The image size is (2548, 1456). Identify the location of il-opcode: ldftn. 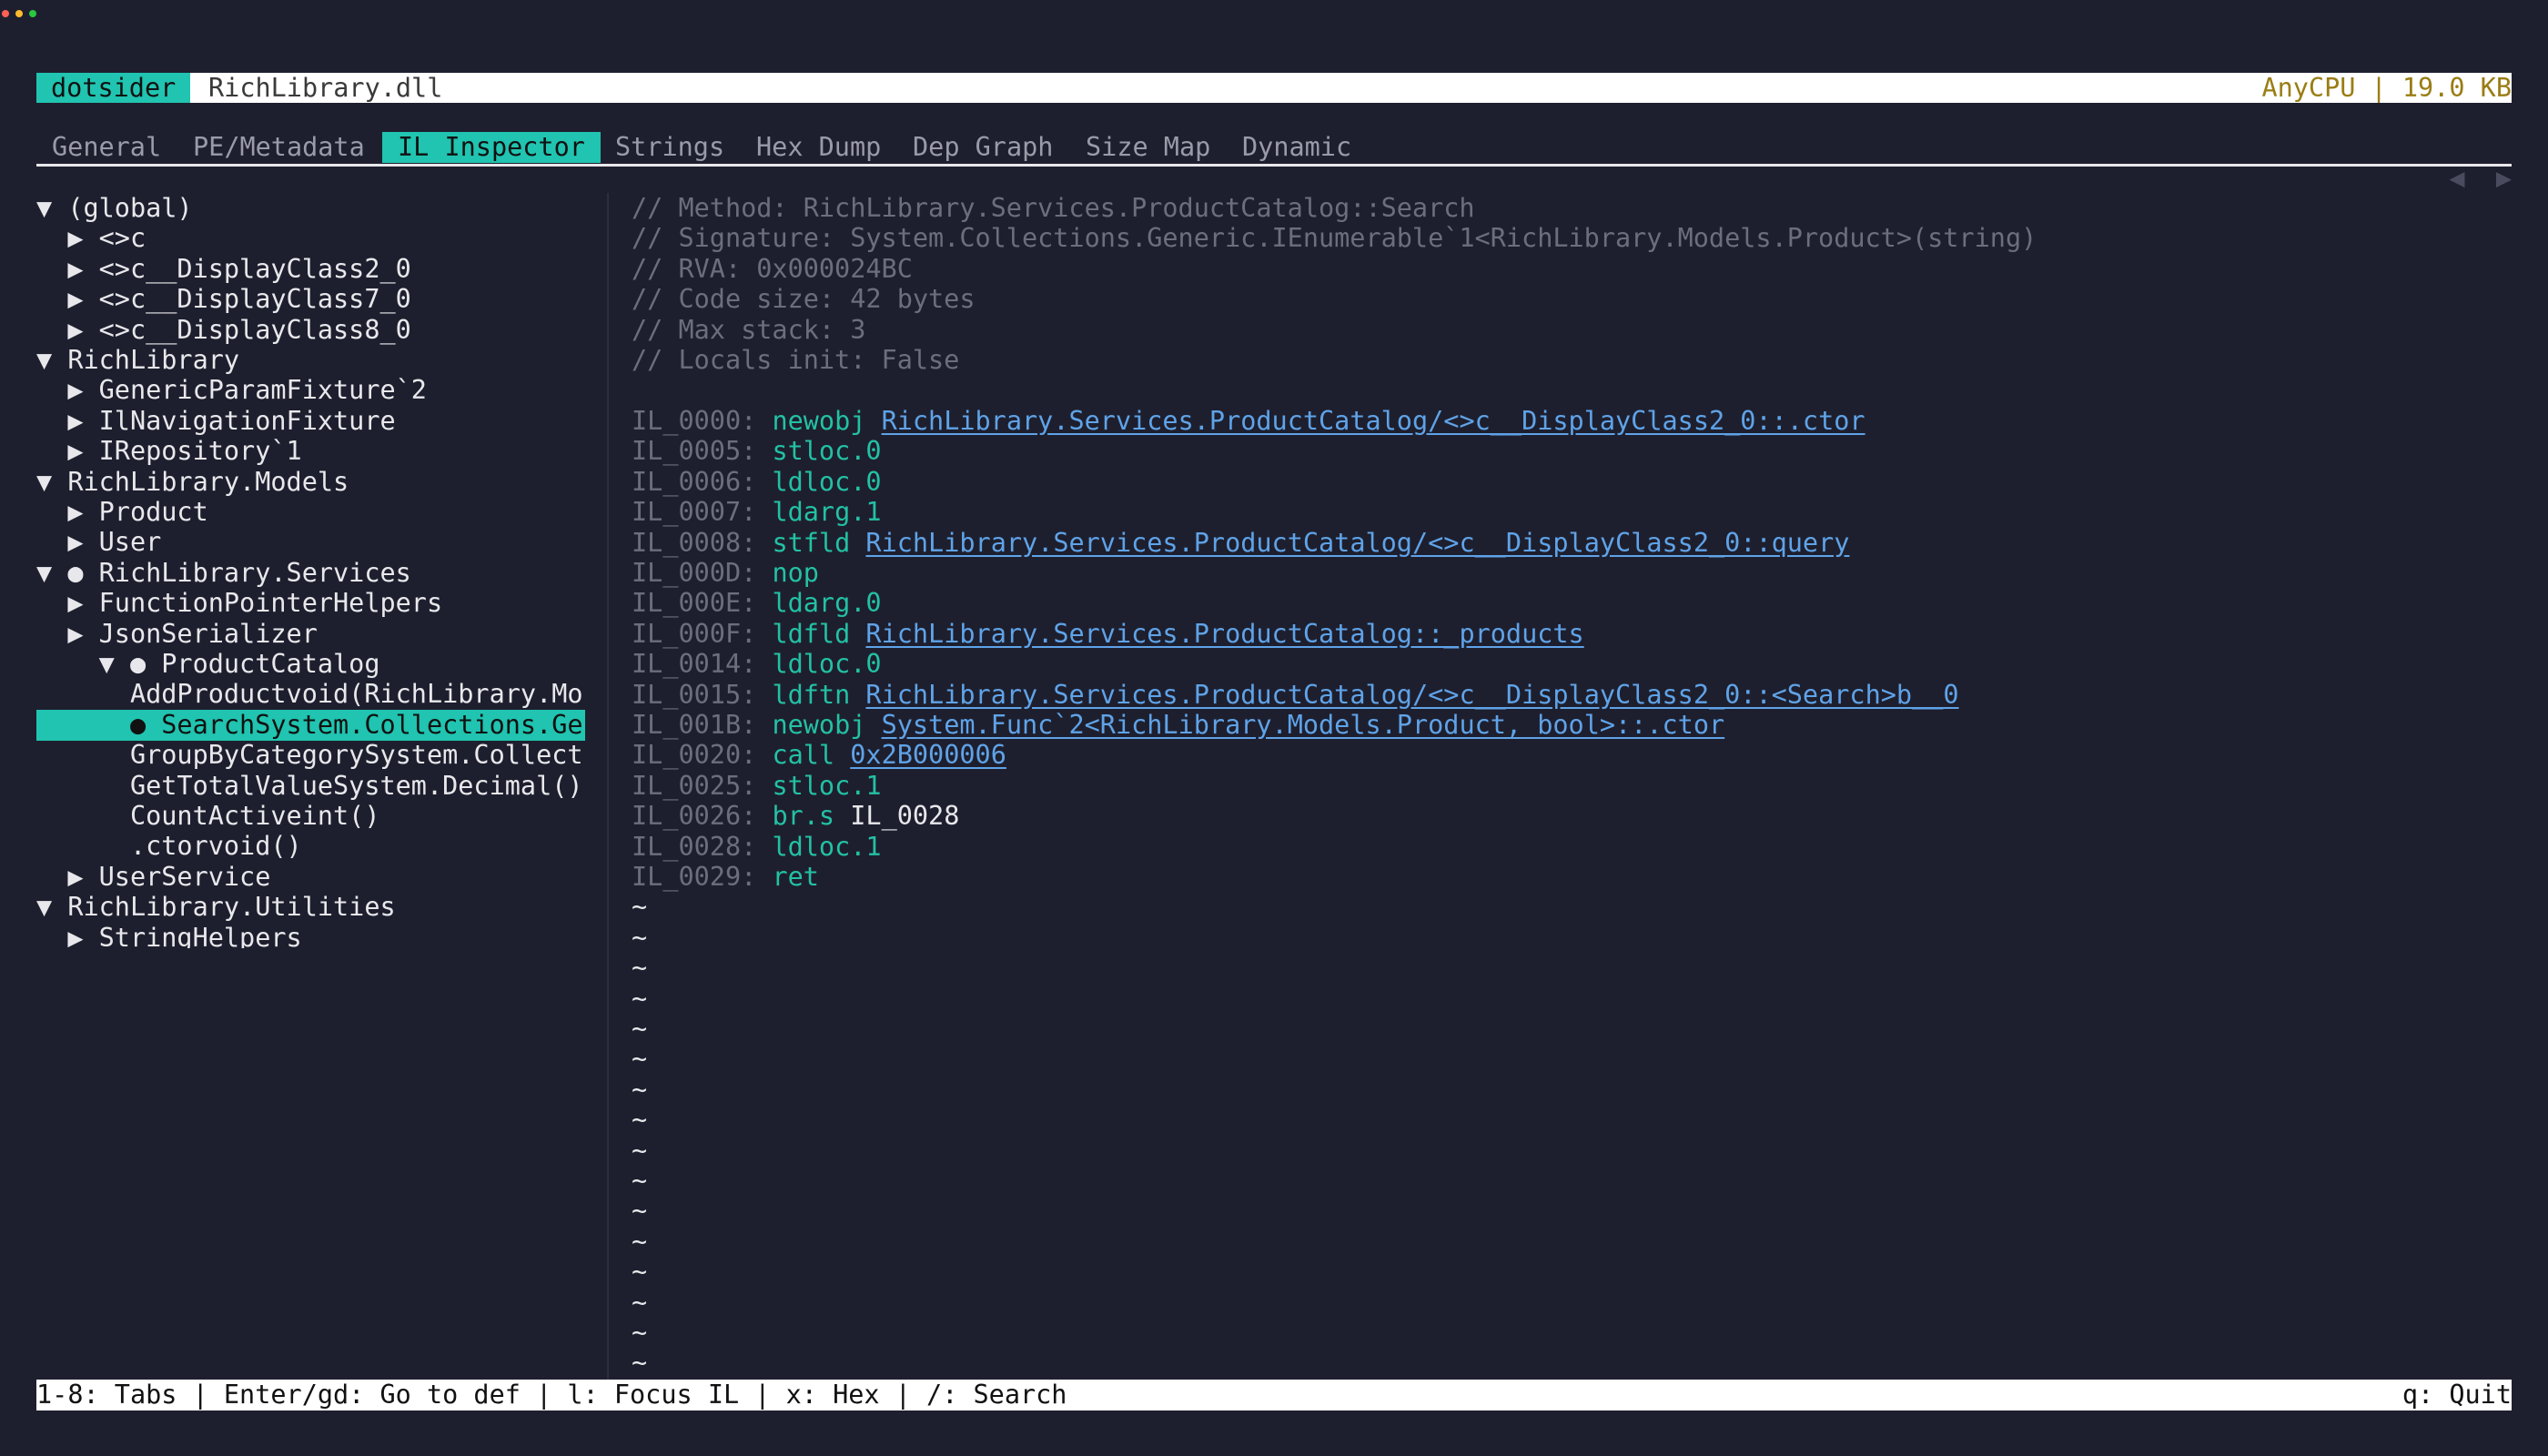
(812, 694).